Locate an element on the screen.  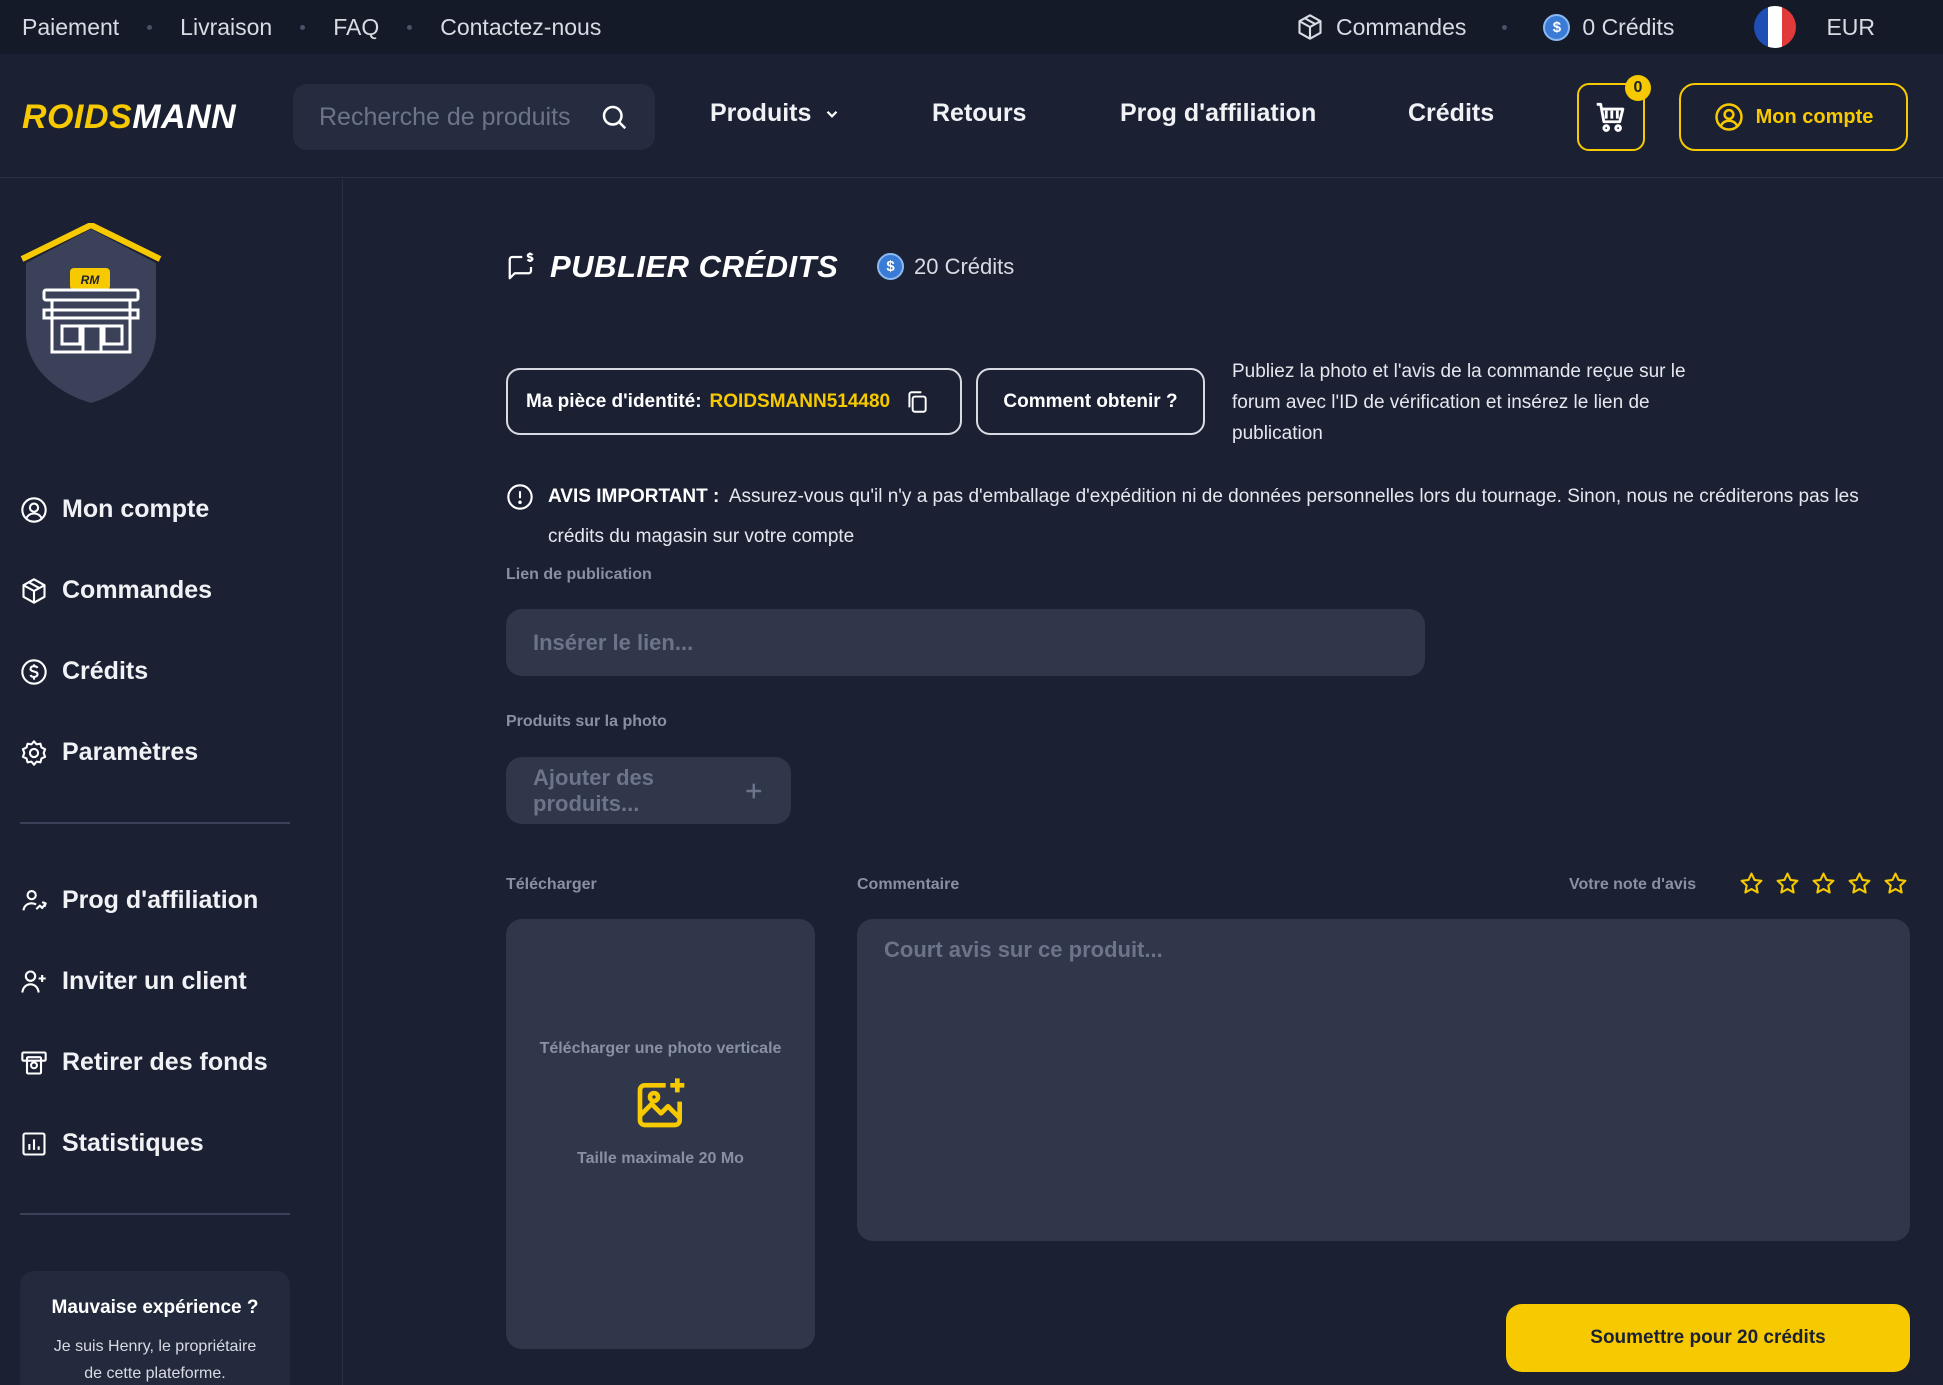
how-to-get-button: Comment obtenir ? is located at coordinates (1090, 401).